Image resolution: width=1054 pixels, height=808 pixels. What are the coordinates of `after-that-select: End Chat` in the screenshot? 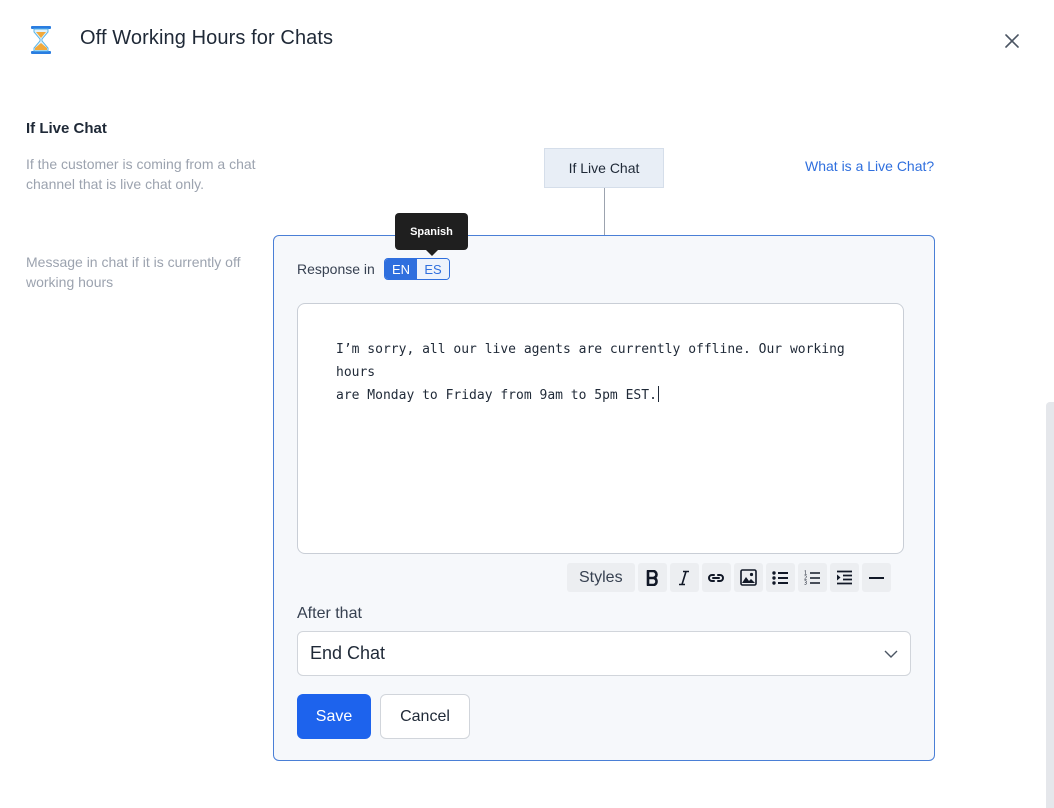 It's located at (604, 653).